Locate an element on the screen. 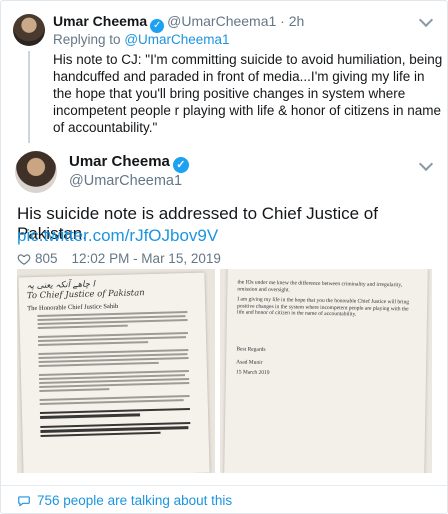 The width and height of the screenshot is (448, 514). quoted-header: Umar Cheema ✓ @UmarCheema1 · 2h is located at coordinates (178, 23).